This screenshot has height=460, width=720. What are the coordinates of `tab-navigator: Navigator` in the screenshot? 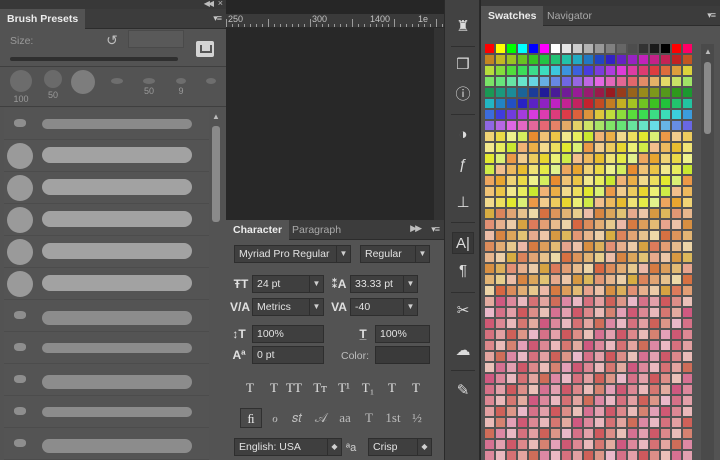 It's located at (569, 16).